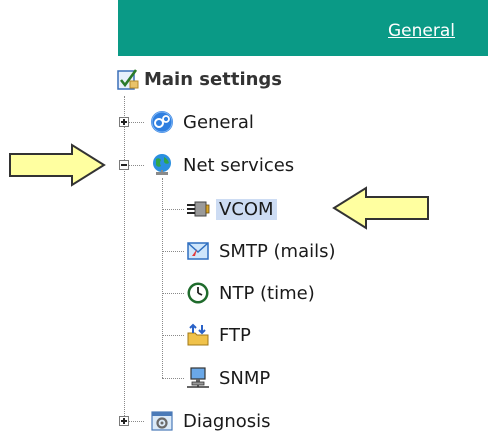  I want to click on clock-icon, so click(198, 293).